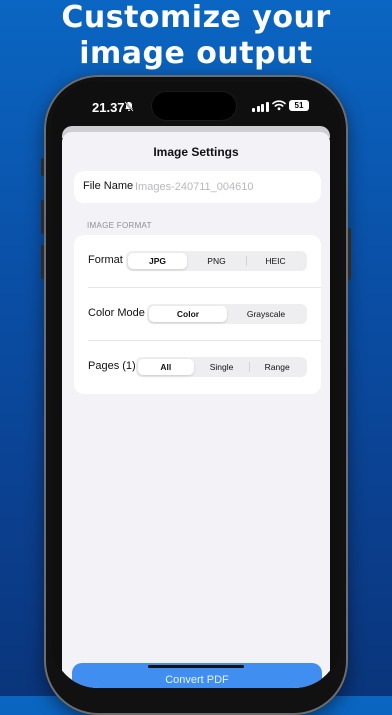 This screenshot has width=392, height=715. I want to click on file-name-card: File Name, so click(197, 187).